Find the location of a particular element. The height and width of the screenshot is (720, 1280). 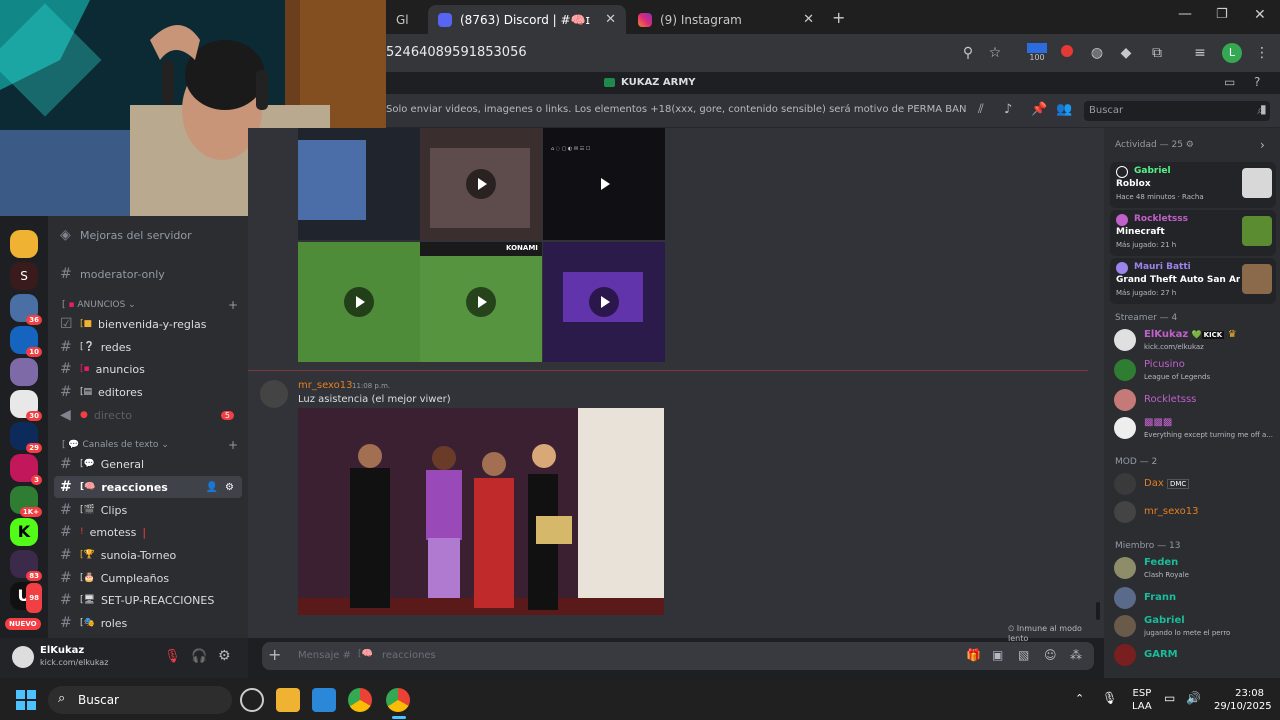

server-icon: 1K+ is located at coordinates (26, 501).